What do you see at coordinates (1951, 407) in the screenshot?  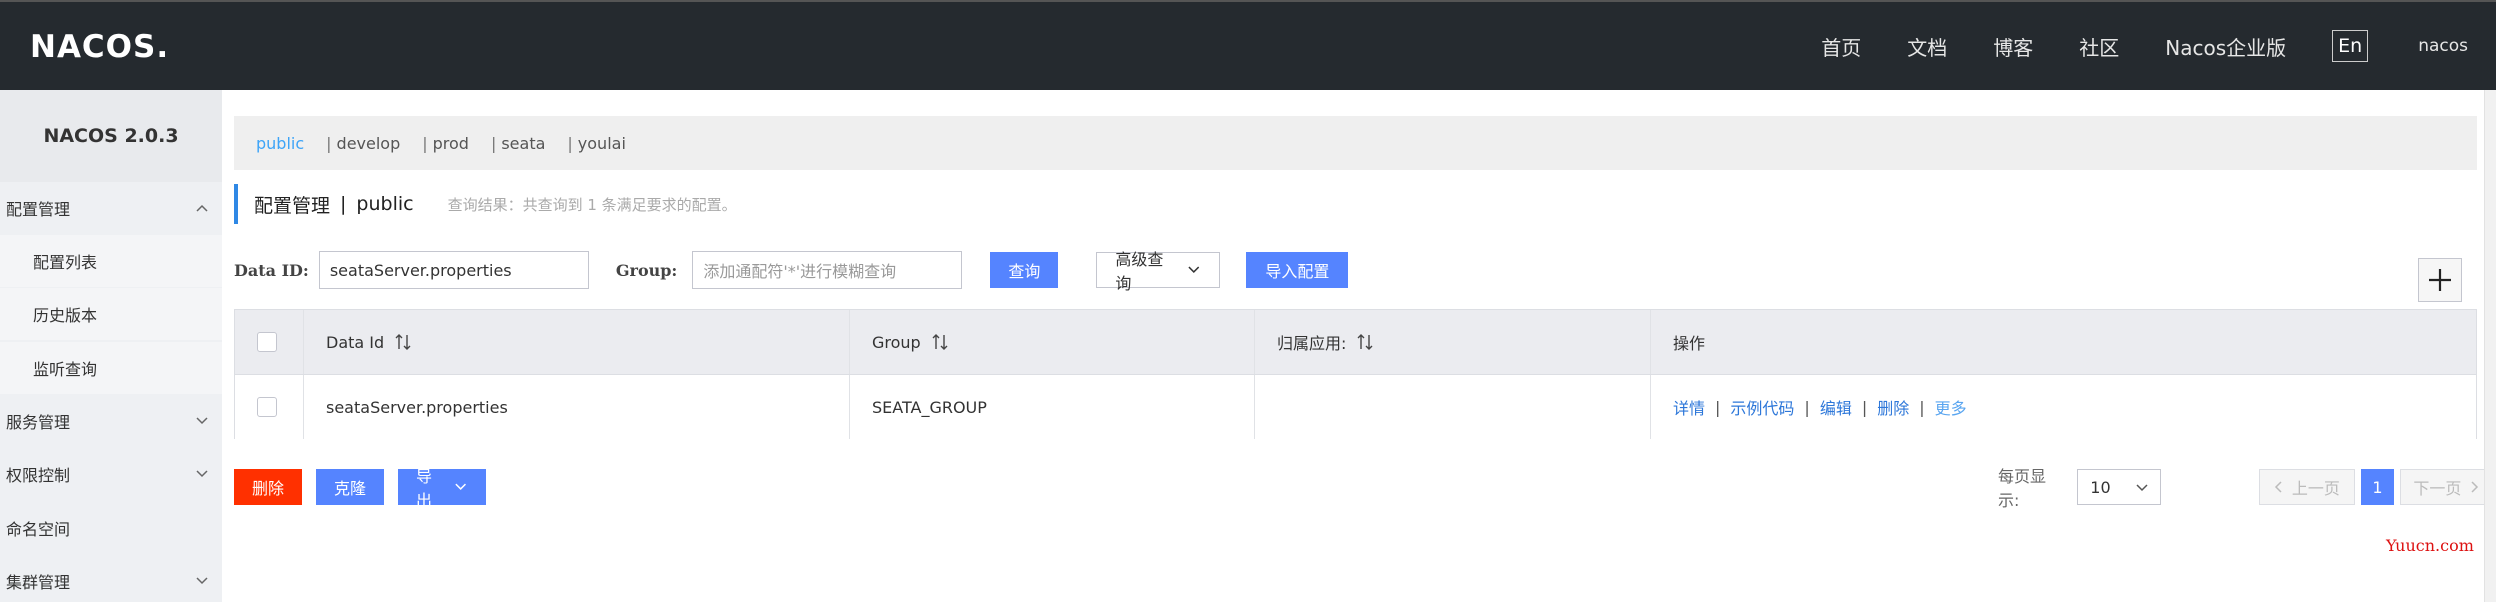 I see `op-more-link: 更多` at bounding box center [1951, 407].